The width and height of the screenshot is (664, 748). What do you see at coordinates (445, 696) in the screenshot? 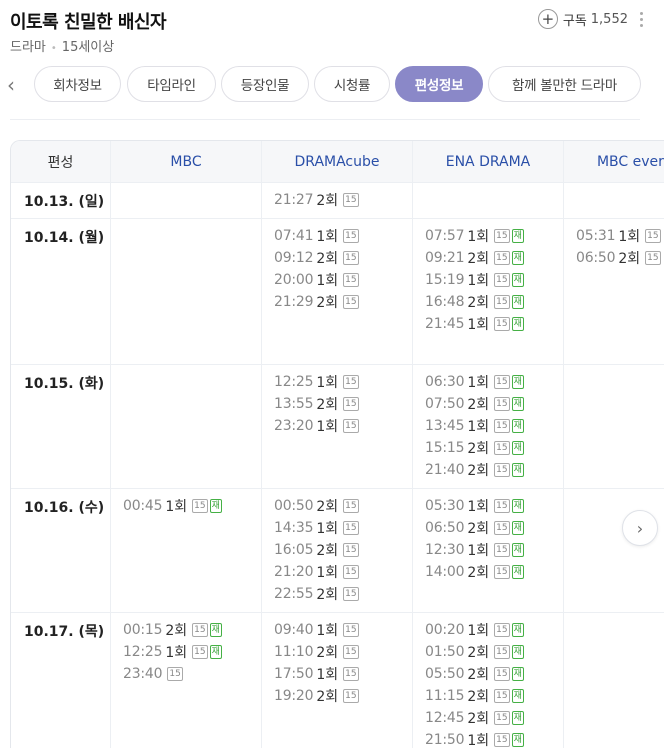
I see `airing-time: 11:15` at bounding box center [445, 696].